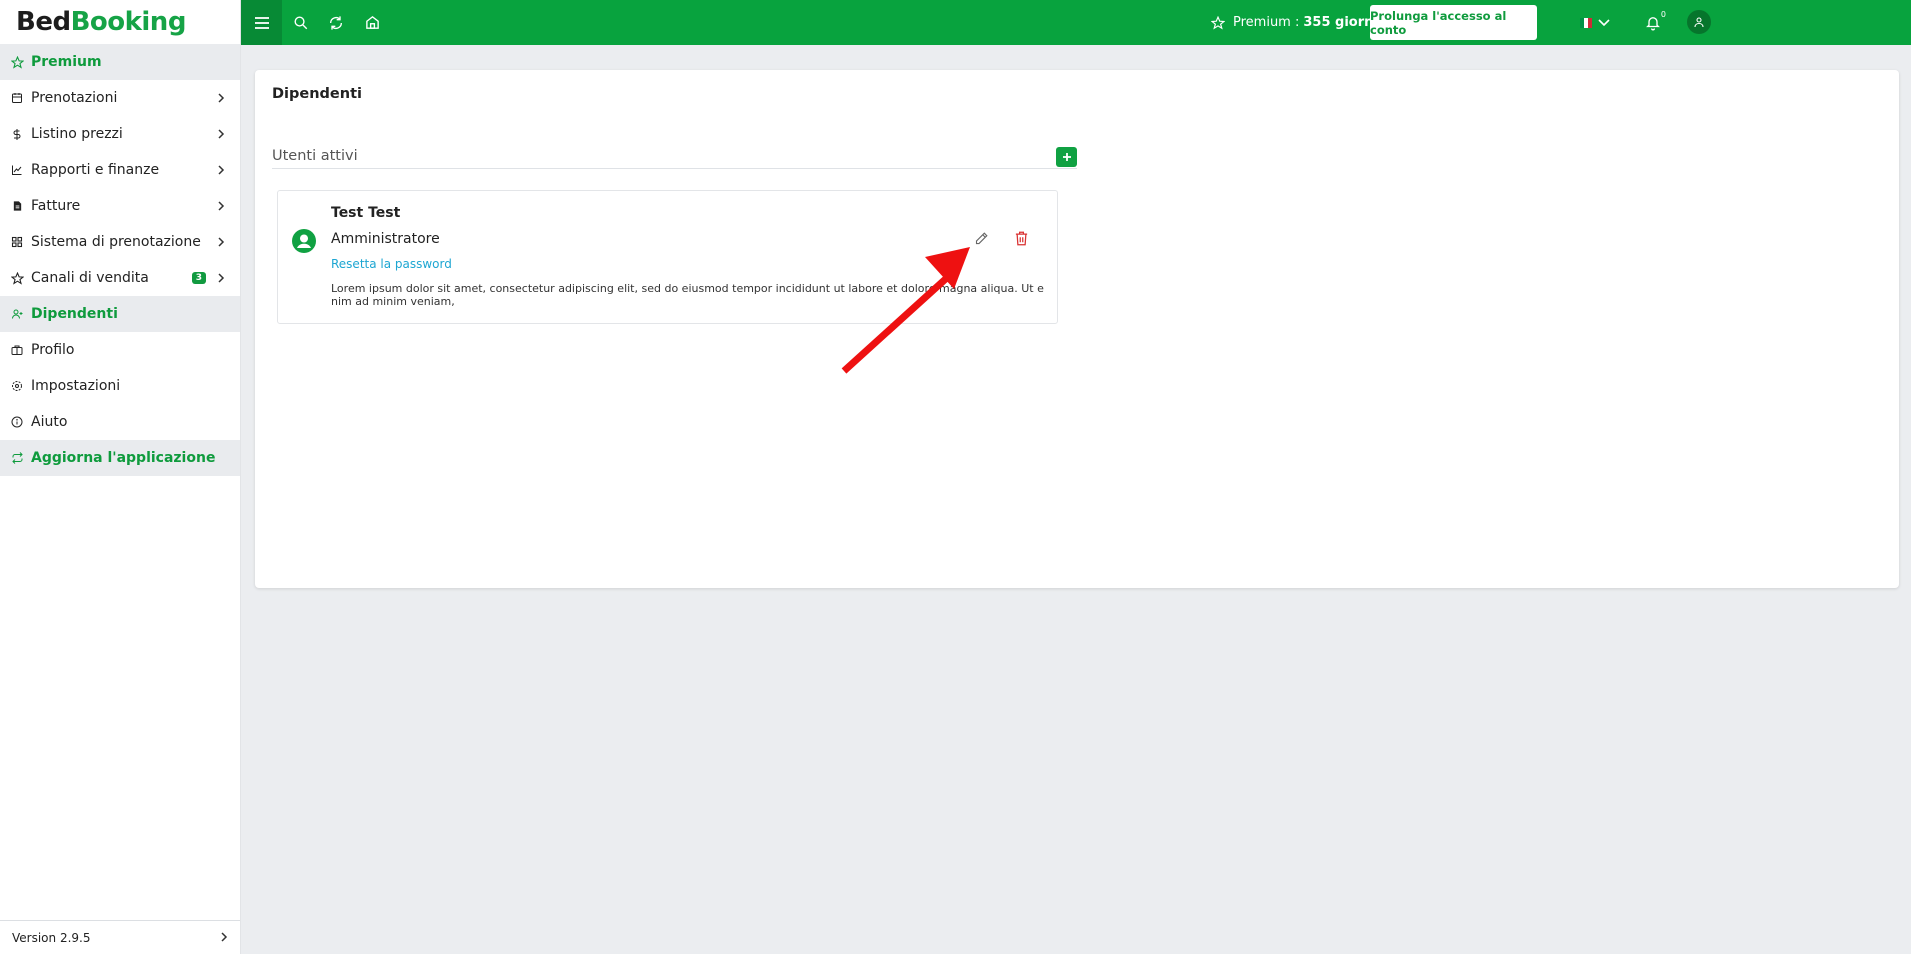 This screenshot has height=954, width=1911. Describe the element at coordinates (366, 213) in the screenshot. I see `user-name: Test Test` at that location.